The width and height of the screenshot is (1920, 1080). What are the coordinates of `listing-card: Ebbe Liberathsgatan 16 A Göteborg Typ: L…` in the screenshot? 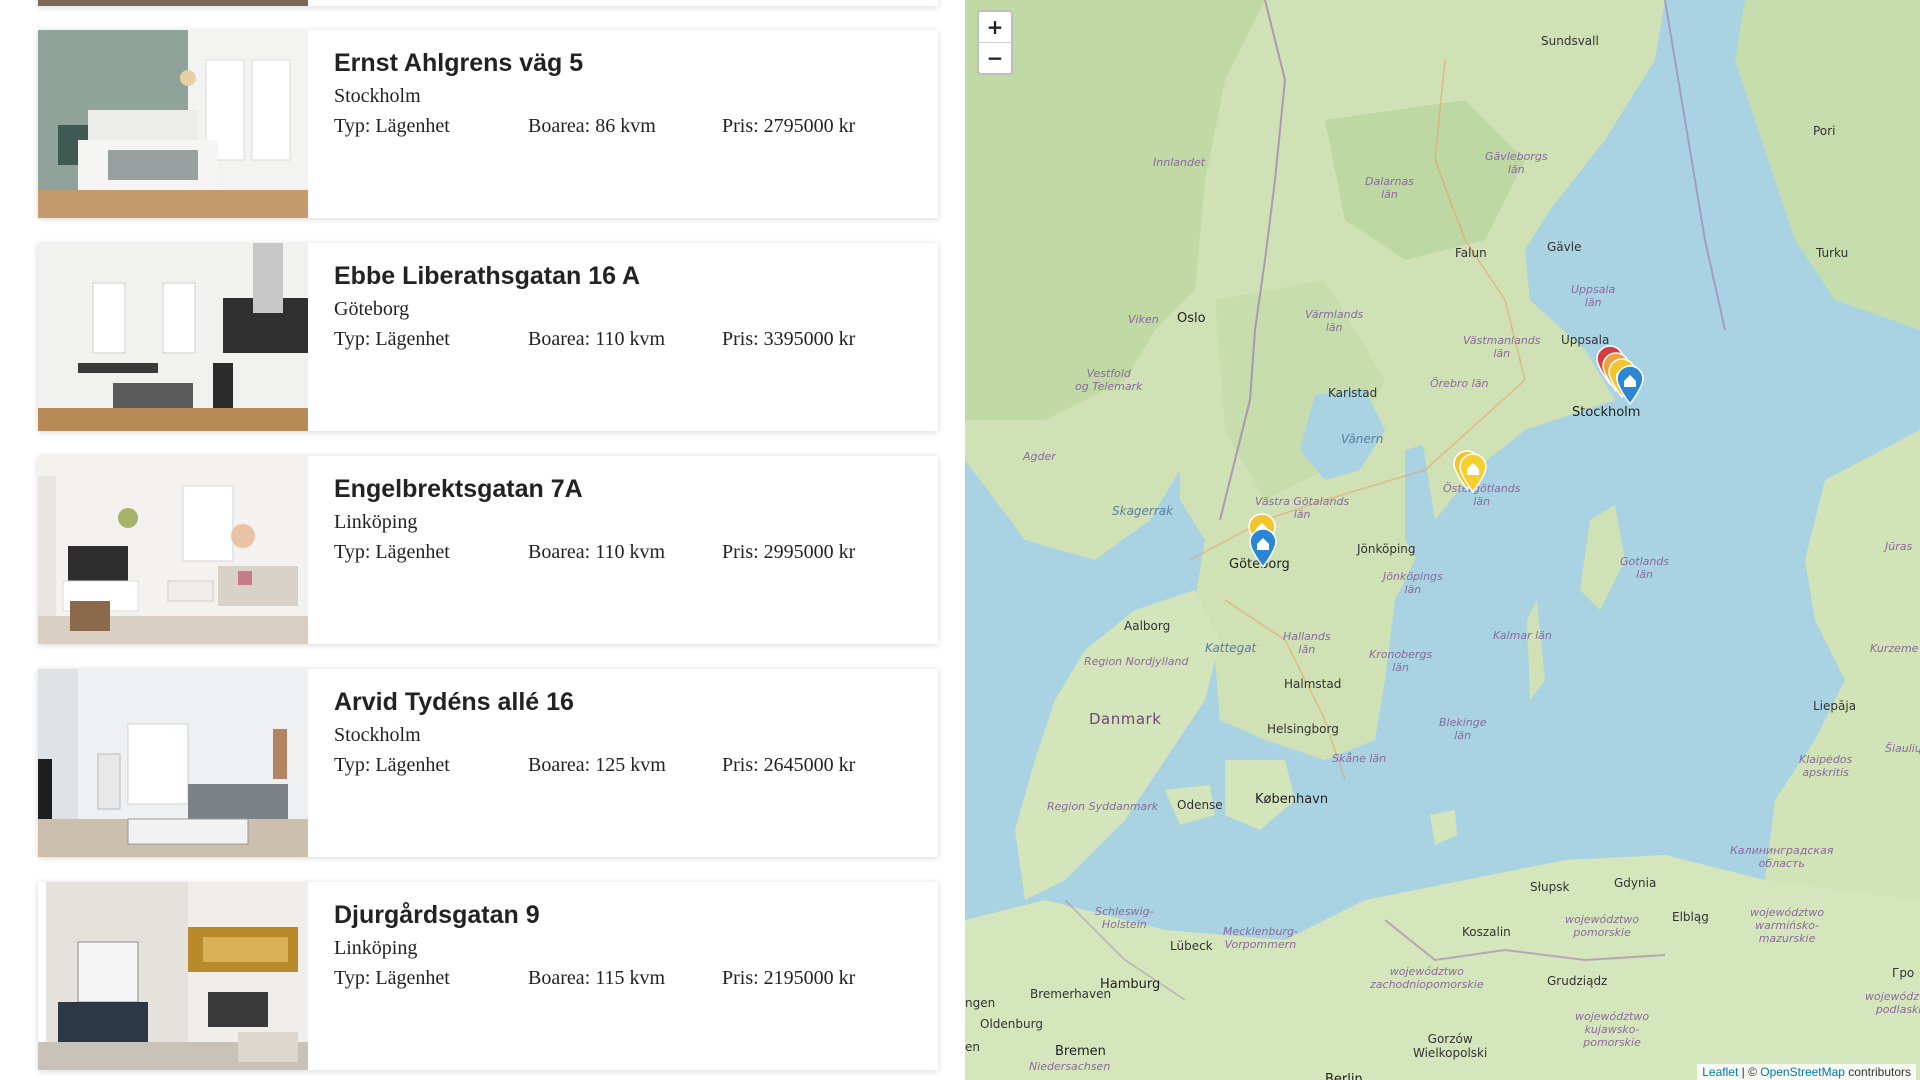 It's located at (488, 337).